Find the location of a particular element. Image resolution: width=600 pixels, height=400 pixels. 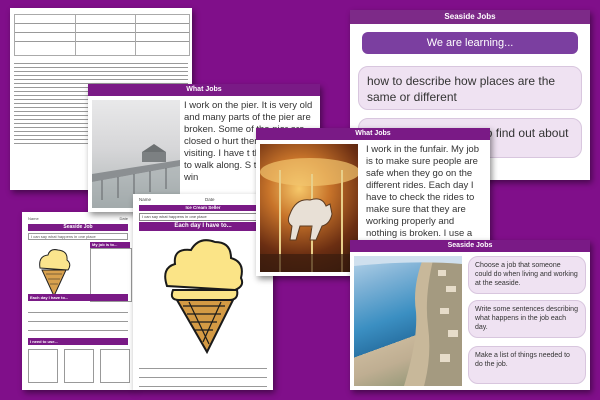

task-card-title: Seaside Jobs is located at coordinates (470, 246).